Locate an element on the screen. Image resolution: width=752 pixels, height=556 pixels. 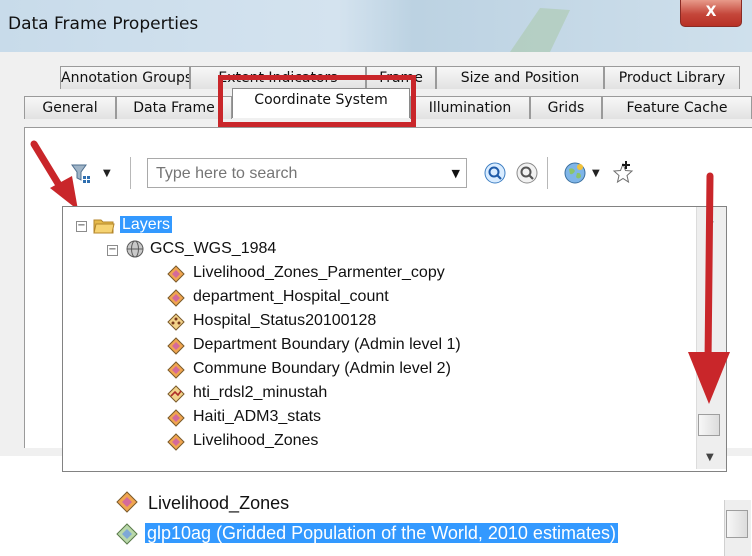
tree-item: Haiti_ADM3_stats is located at coordinates (257, 417).